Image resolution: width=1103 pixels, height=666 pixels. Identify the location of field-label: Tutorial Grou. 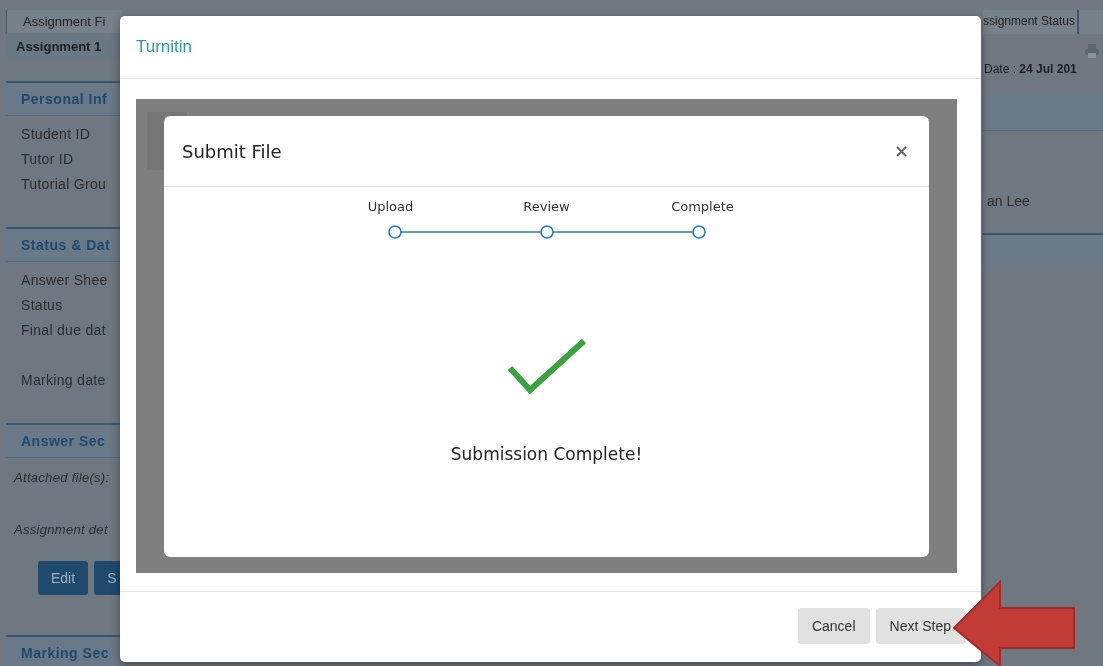
(64, 184).